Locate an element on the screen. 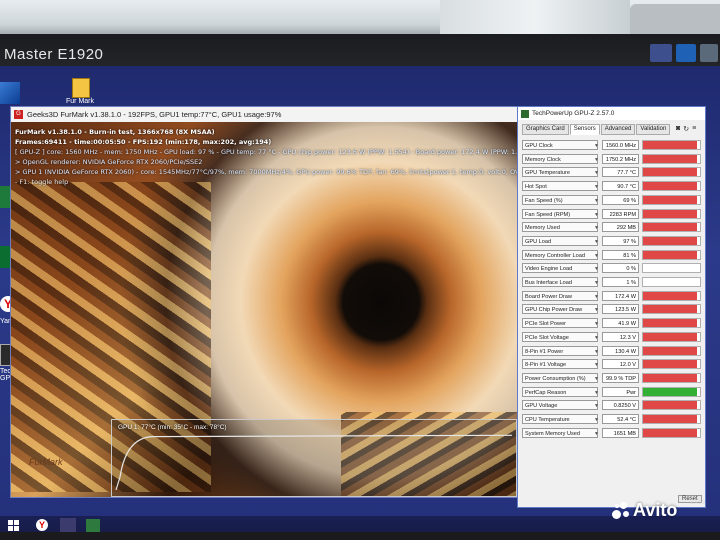  tab-graphics-card: Graphics Card is located at coordinates (545, 129).